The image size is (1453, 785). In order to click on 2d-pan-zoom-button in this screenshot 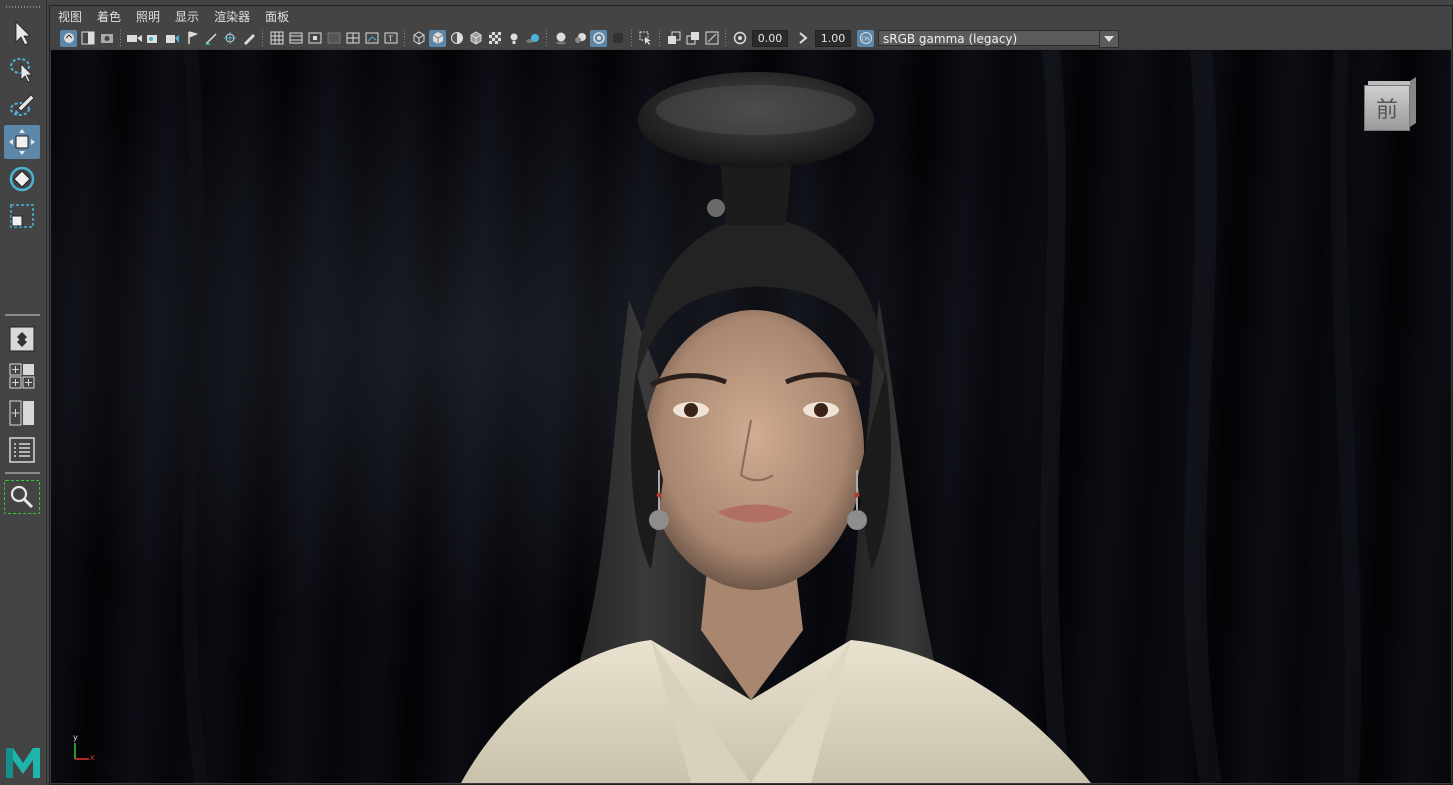, I will do `click(153, 38)`.